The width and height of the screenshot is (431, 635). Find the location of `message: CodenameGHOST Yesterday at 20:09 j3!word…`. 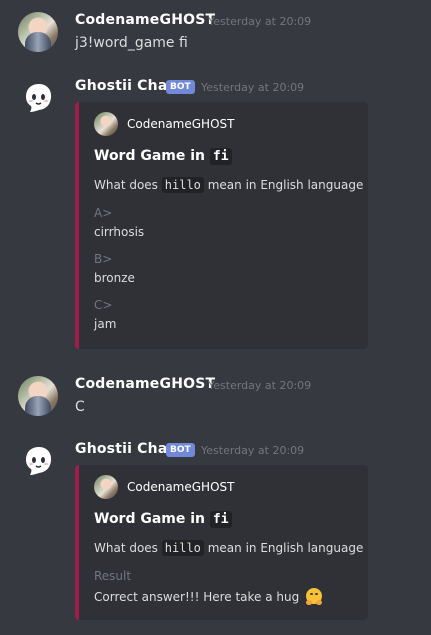

message: CodenameGHOST Yesterday at 20:09 j3!word… is located at coordinates (215, 36).